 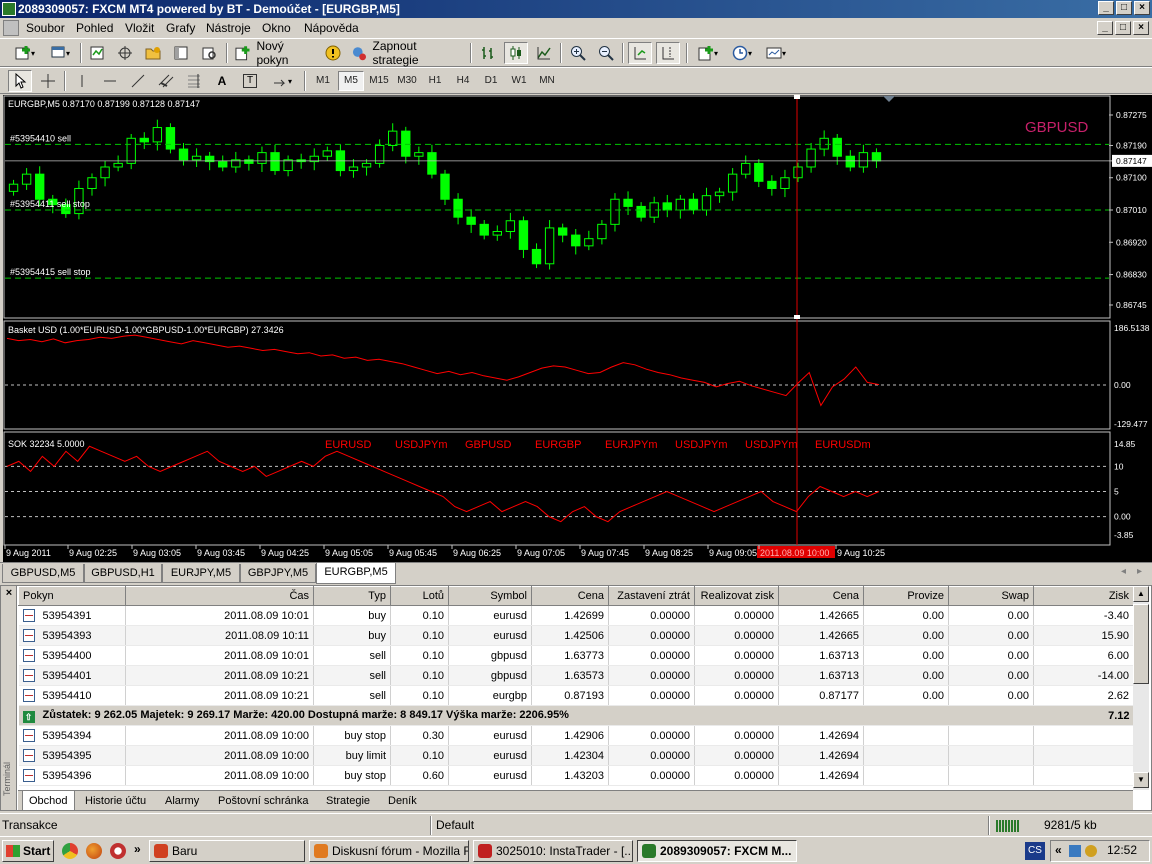 I want to click on menu-grafy: Grafy, so click(x=180, y=28).